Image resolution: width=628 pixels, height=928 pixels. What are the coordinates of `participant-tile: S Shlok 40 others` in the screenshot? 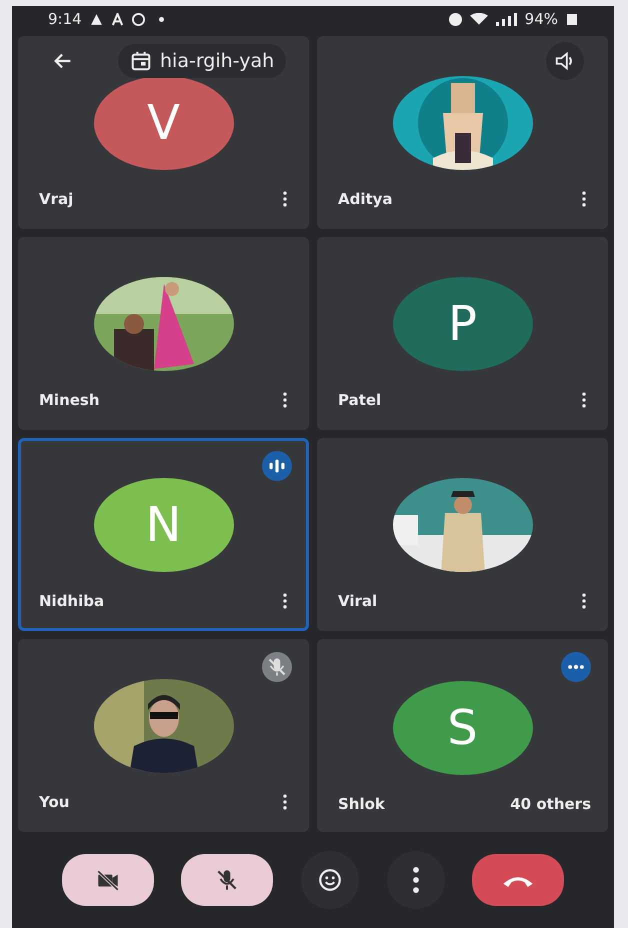 It's located at (462, 735).